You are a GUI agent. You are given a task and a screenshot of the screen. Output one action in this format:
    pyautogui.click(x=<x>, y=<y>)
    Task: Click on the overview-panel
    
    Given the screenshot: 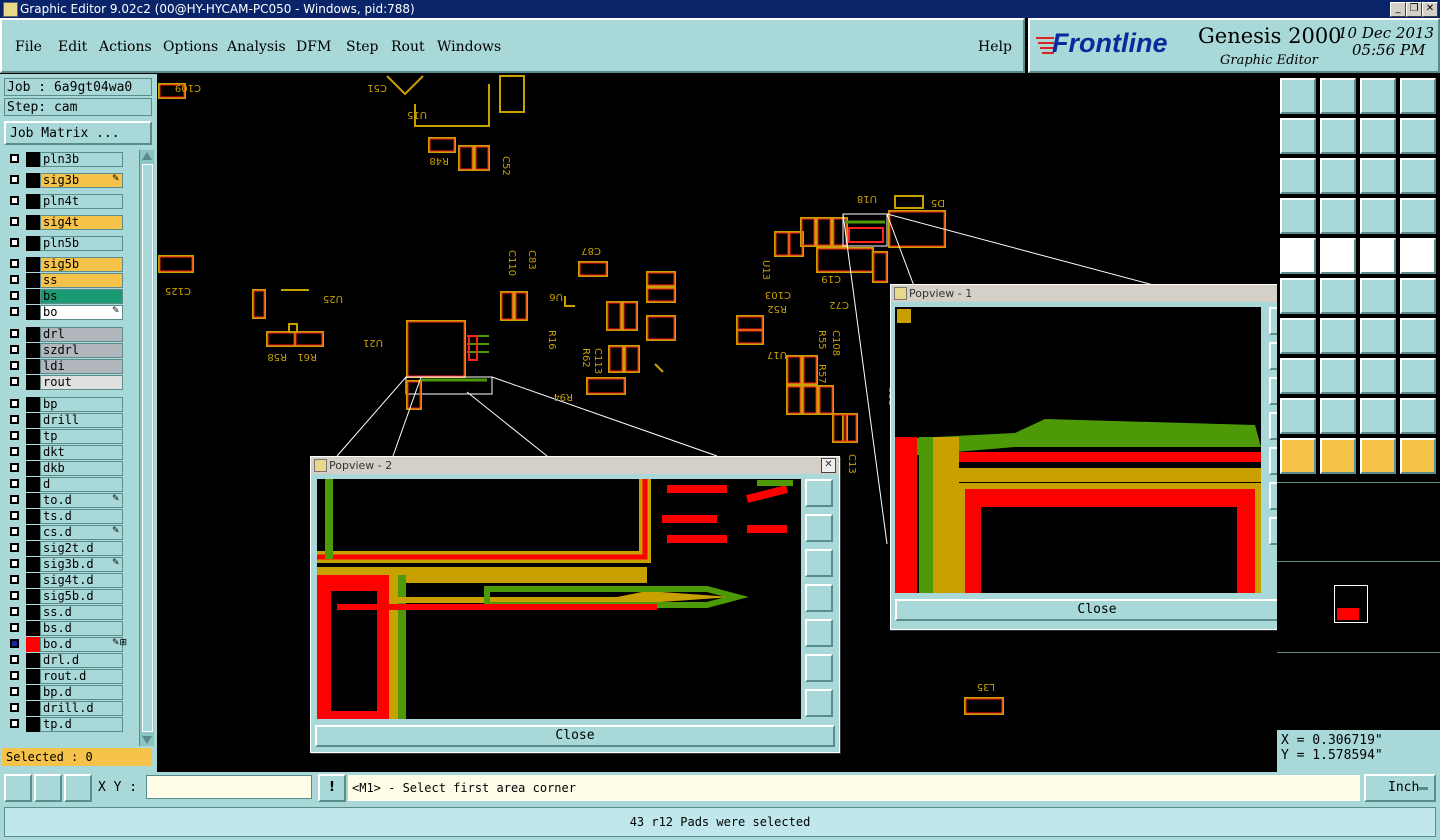 What is the action you would take?
    pyautogui.click(x=1358, y=605)
    